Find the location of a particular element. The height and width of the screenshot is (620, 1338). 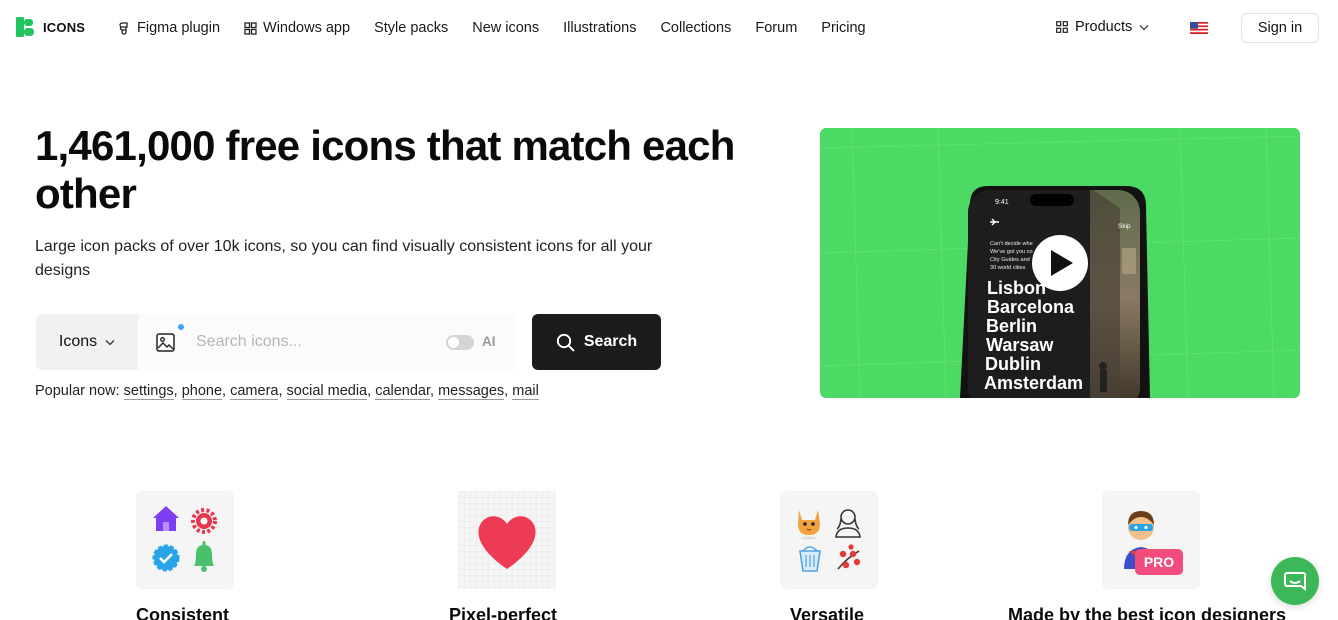

search-box: Icons AI is located at coordinates (276, 342).